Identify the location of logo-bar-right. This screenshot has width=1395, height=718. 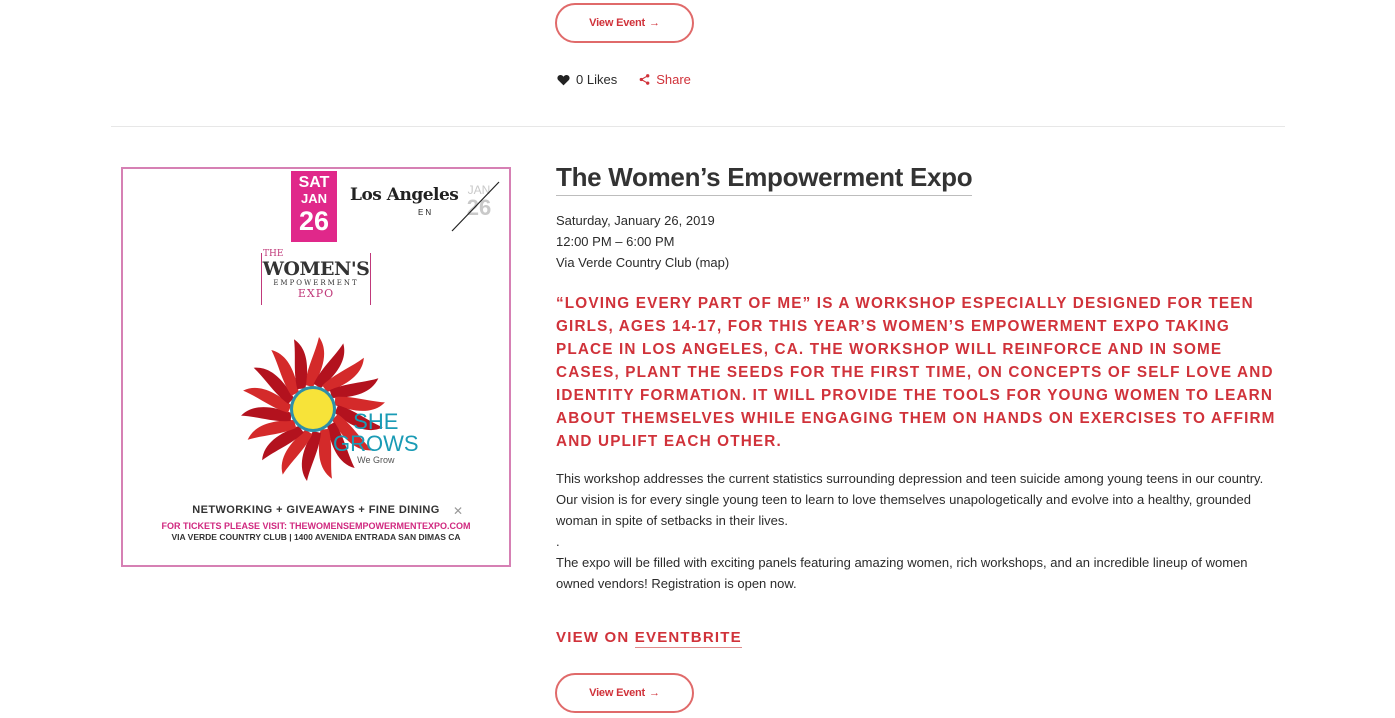
(370, 279).